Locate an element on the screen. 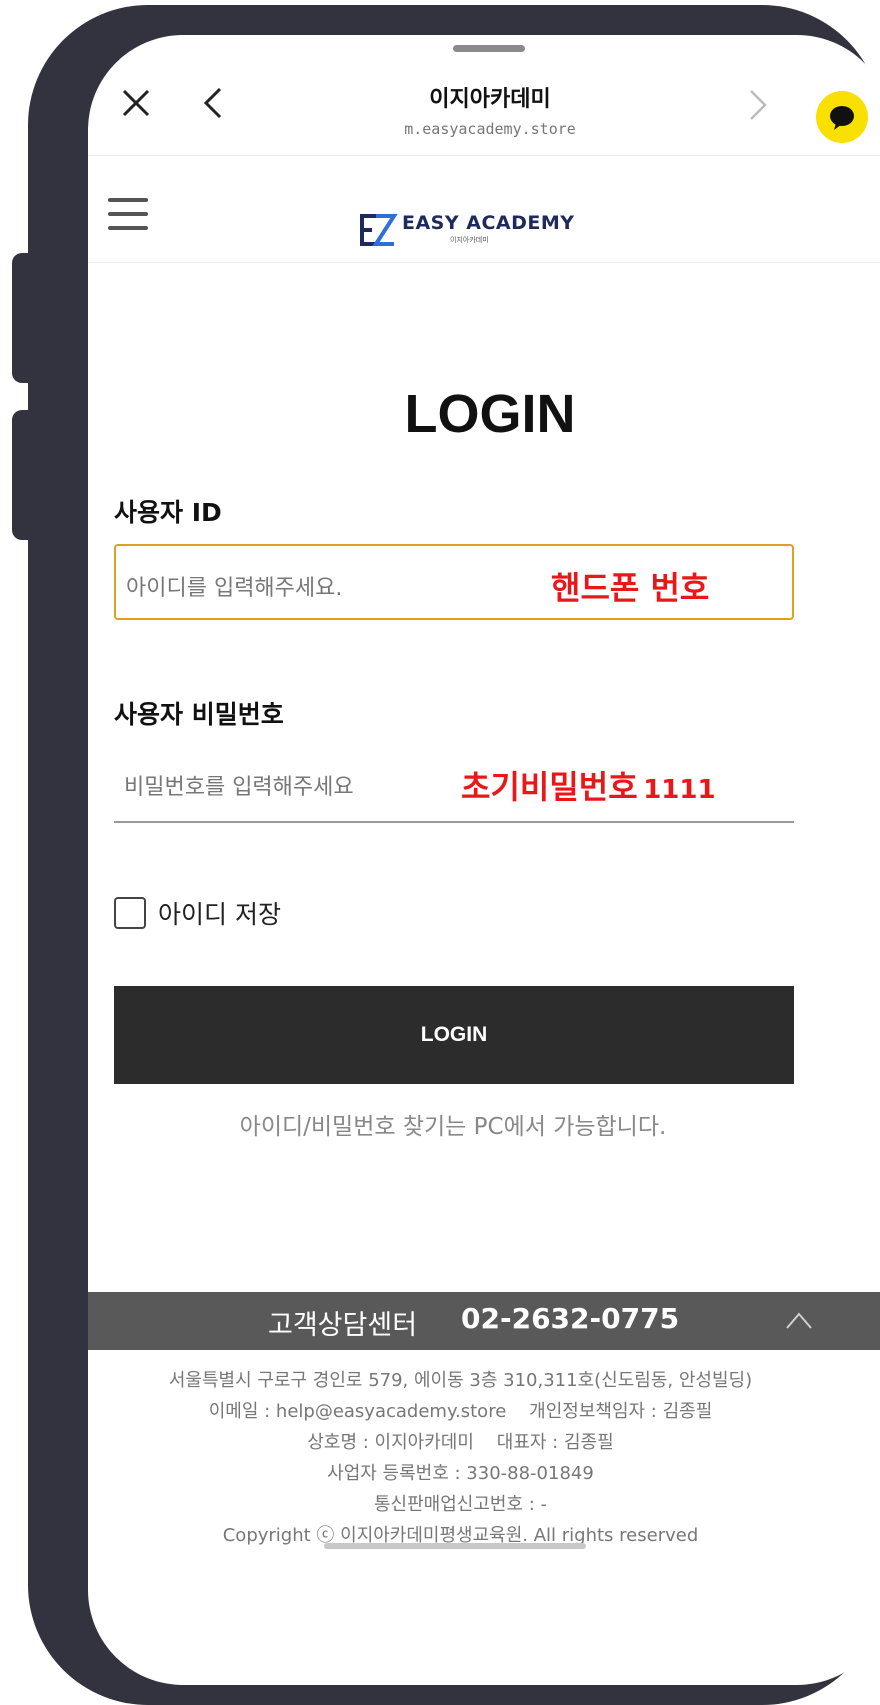 This screenshot has width=880, height=1705. customer-center-bar: 고객상담센터 02-2632-0775 is located at coordinates (484, 1321).